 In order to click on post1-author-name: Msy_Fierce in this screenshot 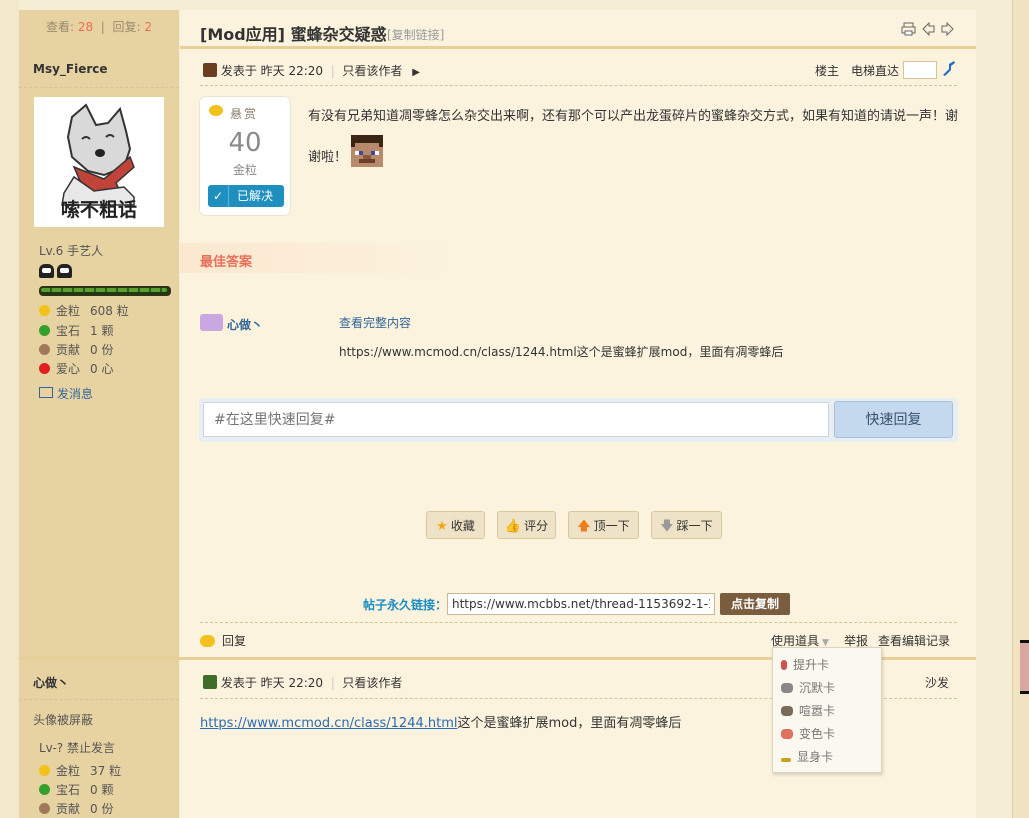, I will do `click(70, 69)`.